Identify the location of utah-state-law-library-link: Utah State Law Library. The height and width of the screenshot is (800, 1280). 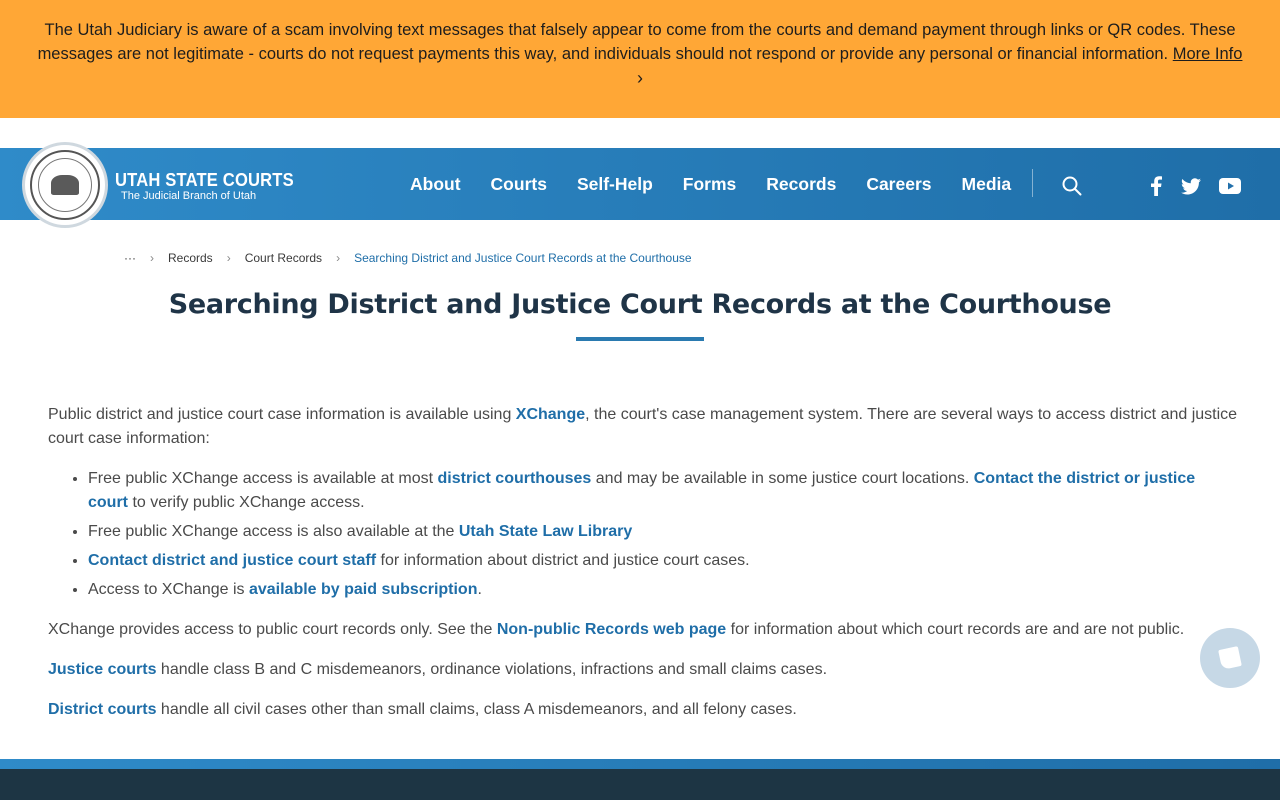
(545, 531).